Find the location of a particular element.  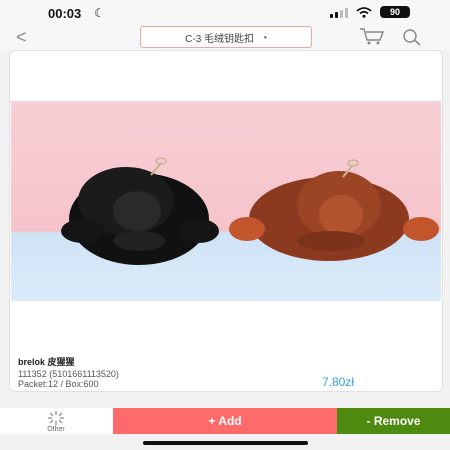

top-nav-bar: < C-3 毛绒钥匙扣 • is located at coordinates (225, 38).